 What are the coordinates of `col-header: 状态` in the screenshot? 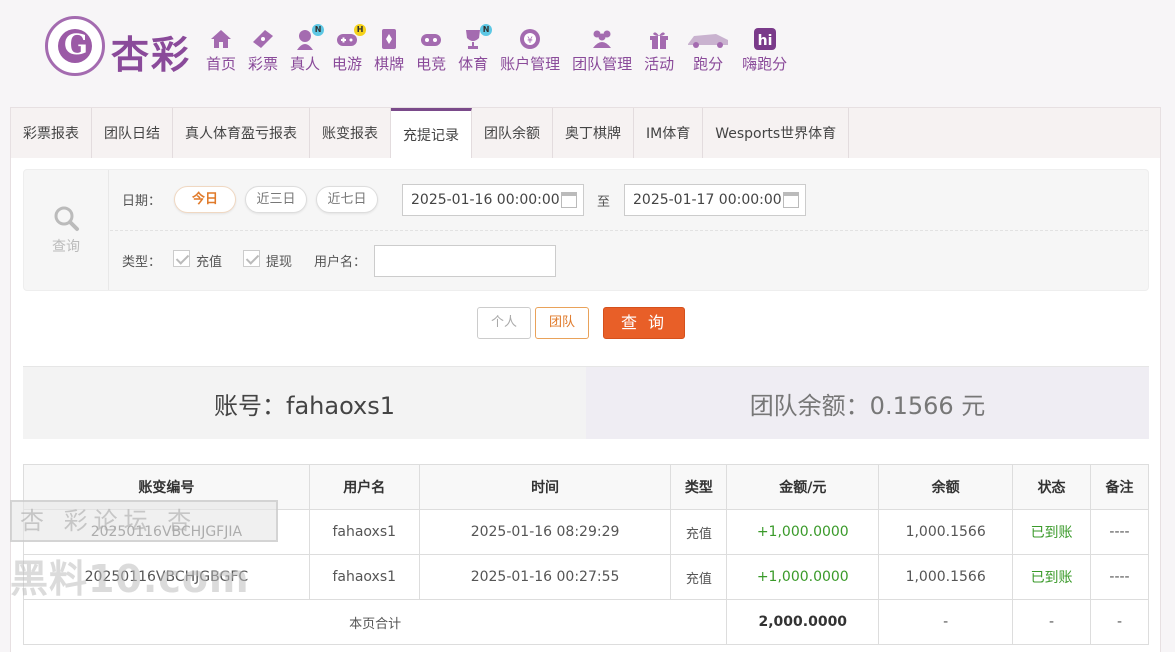 It's located at (1052, 487).